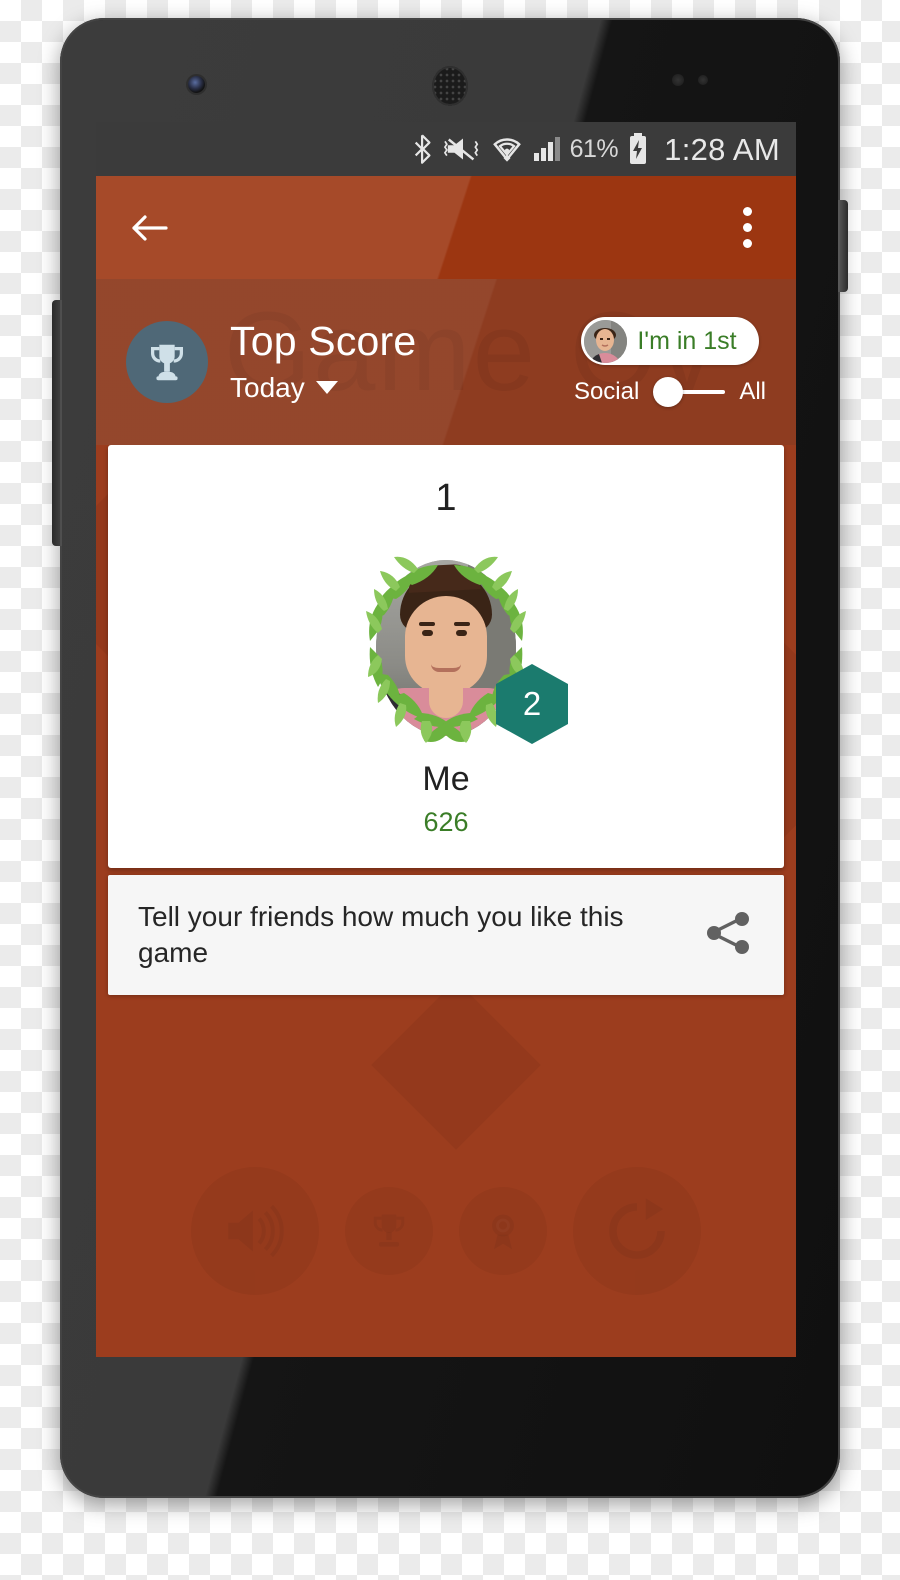  I want to click on period-selector: Today, so click(323, 388).